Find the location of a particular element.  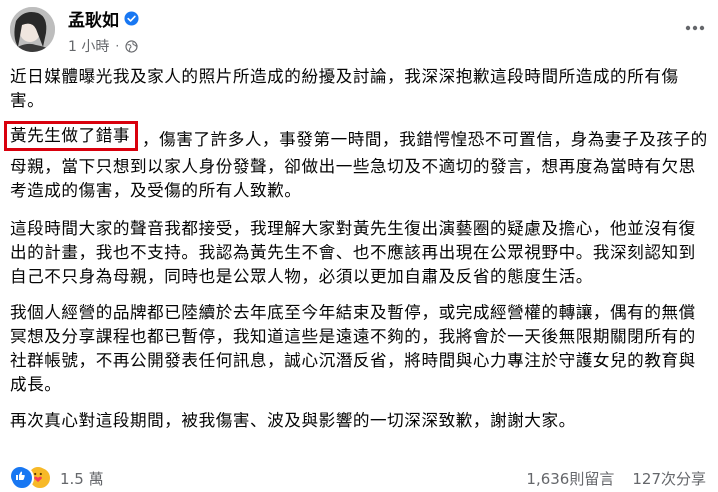

verified-badge-icon is located at coordinates (131, 18).